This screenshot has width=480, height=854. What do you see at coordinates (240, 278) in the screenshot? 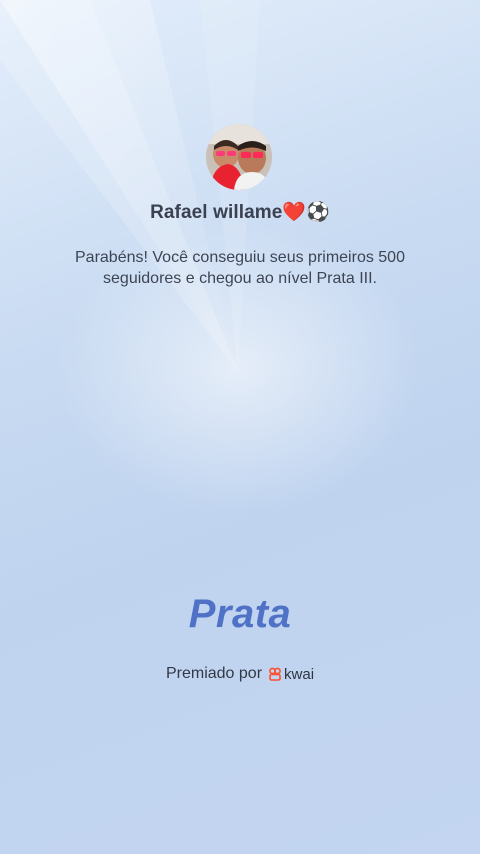
I see `message-line-2: seguidores e chegou ao nível Prata III.` at bounding box center [240, 278].